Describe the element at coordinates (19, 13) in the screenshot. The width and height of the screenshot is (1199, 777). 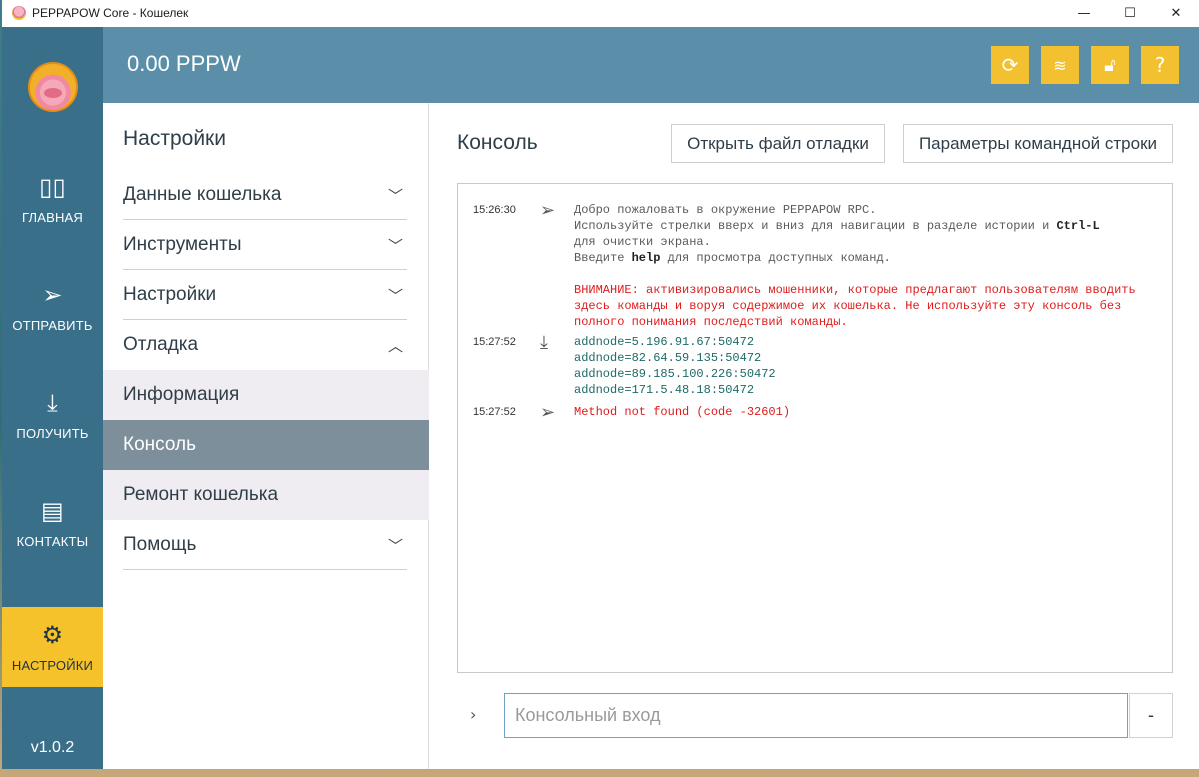
I see `app-logo-icon` at that location.